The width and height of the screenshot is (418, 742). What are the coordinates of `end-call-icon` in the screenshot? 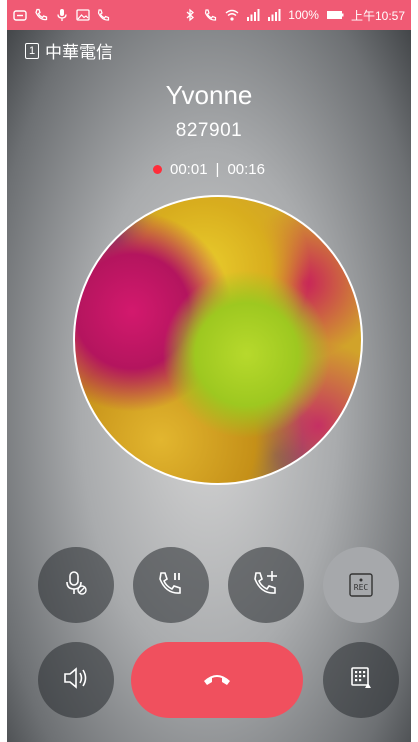 It's located at (217, 680).